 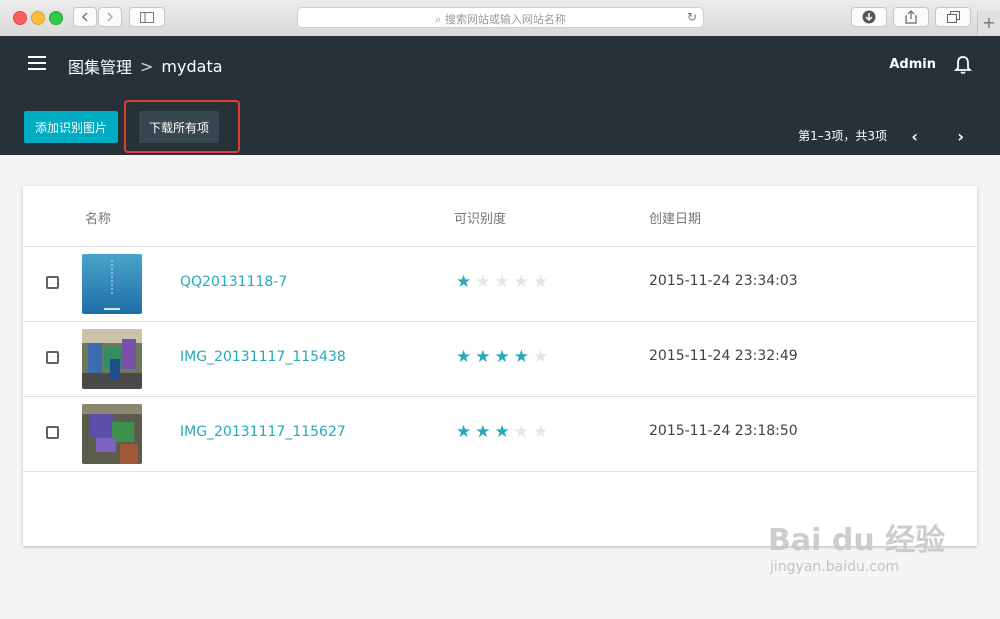 I want to click on column-header-name: 名称, so click(x=98, y=217).